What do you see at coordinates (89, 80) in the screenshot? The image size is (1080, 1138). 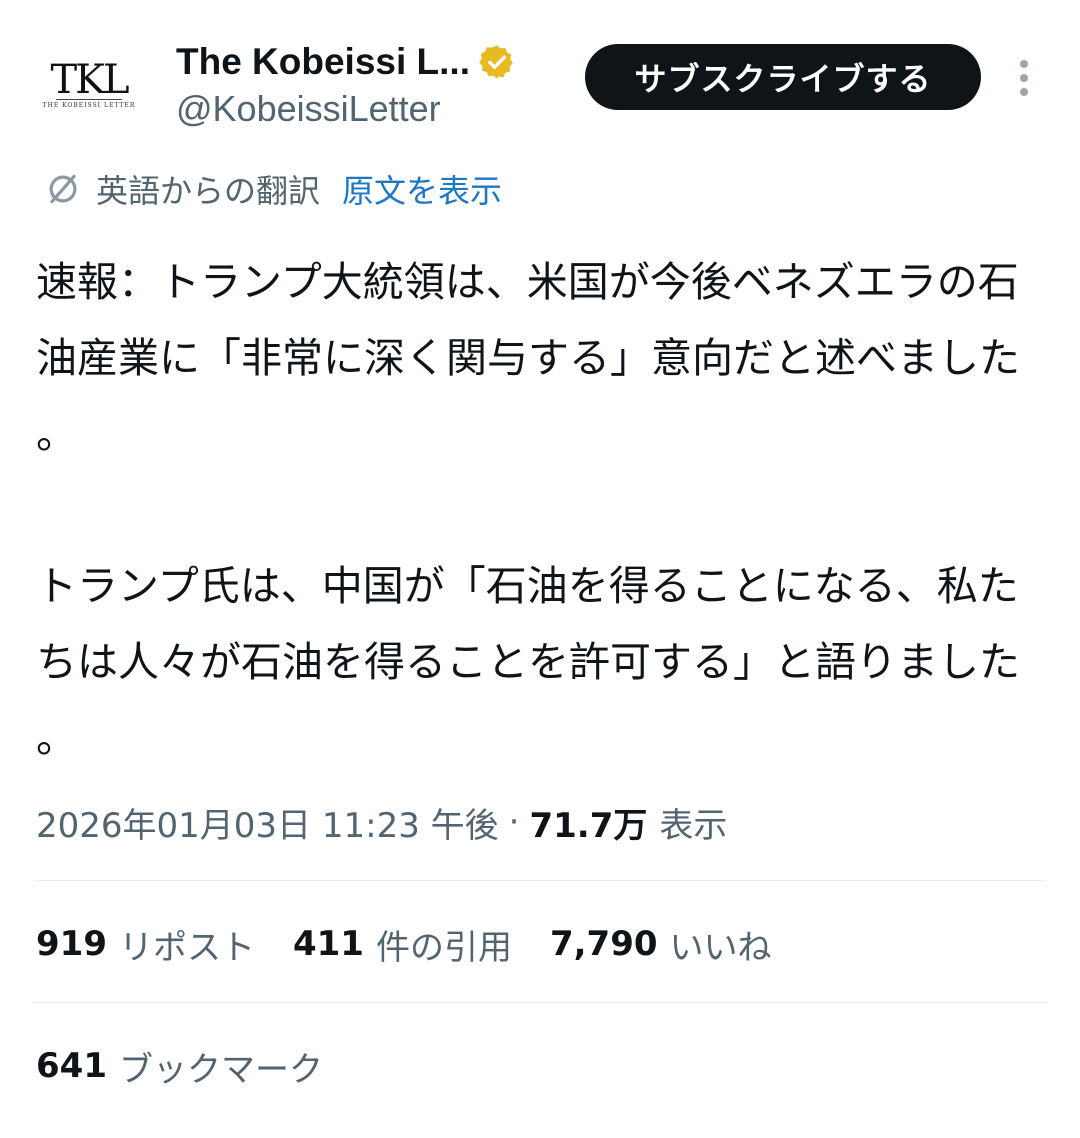 I see `avatar-logo-text: TKL` at bounding box center [89, 80].